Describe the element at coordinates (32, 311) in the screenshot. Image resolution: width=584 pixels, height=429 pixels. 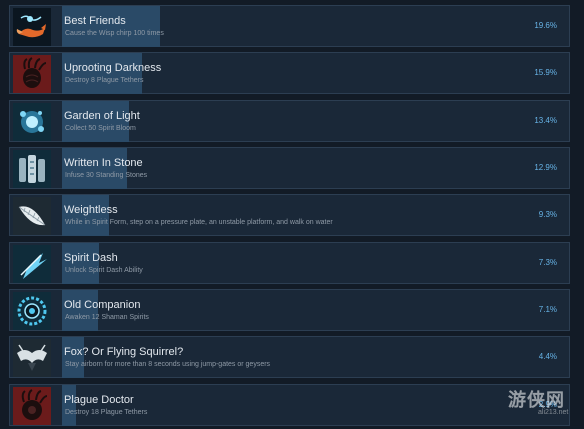
I see `shaman-spirit-icon` at that location.